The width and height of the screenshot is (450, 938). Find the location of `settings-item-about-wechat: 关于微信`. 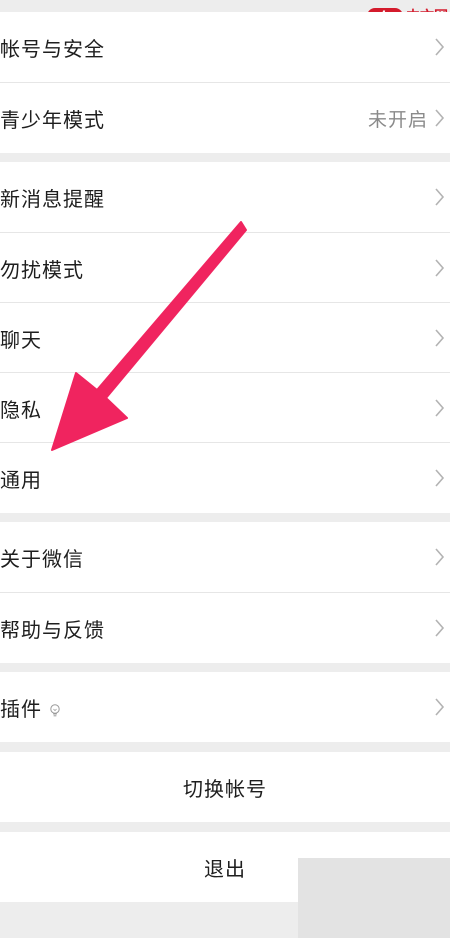

settings-item-about-wechat: 关于微信 is located at coordinates (225, 557).